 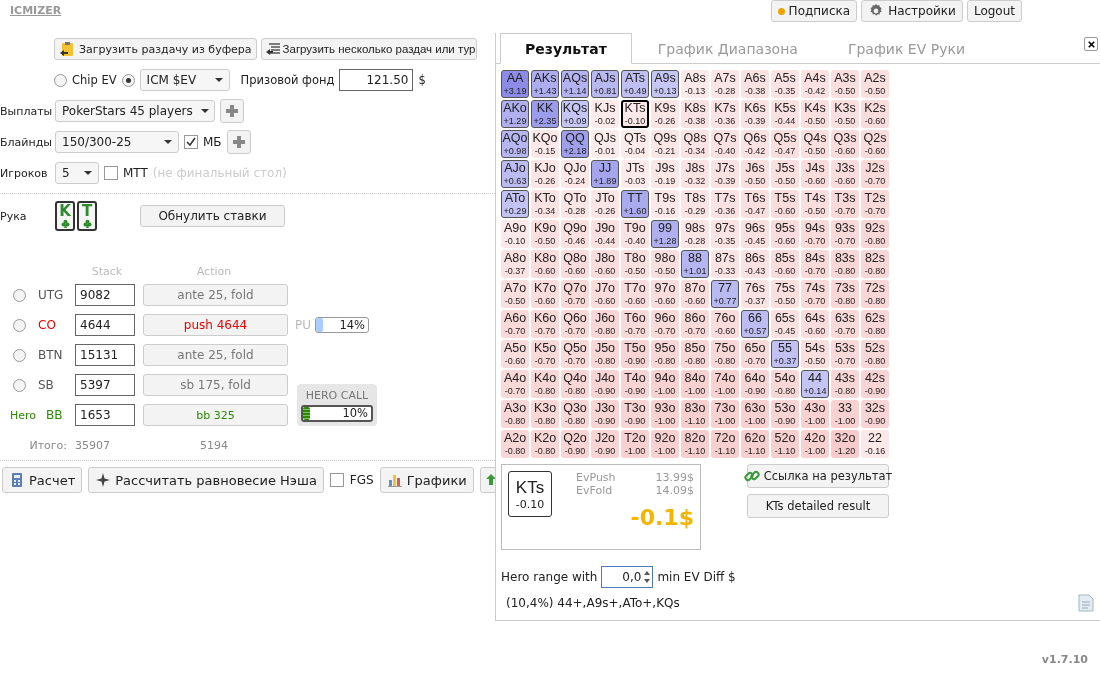 What do you see at coordinates (575, 384) in the screenshot?
I see `range-cell: Q4o -0.80` at bounding box center [575, 384].